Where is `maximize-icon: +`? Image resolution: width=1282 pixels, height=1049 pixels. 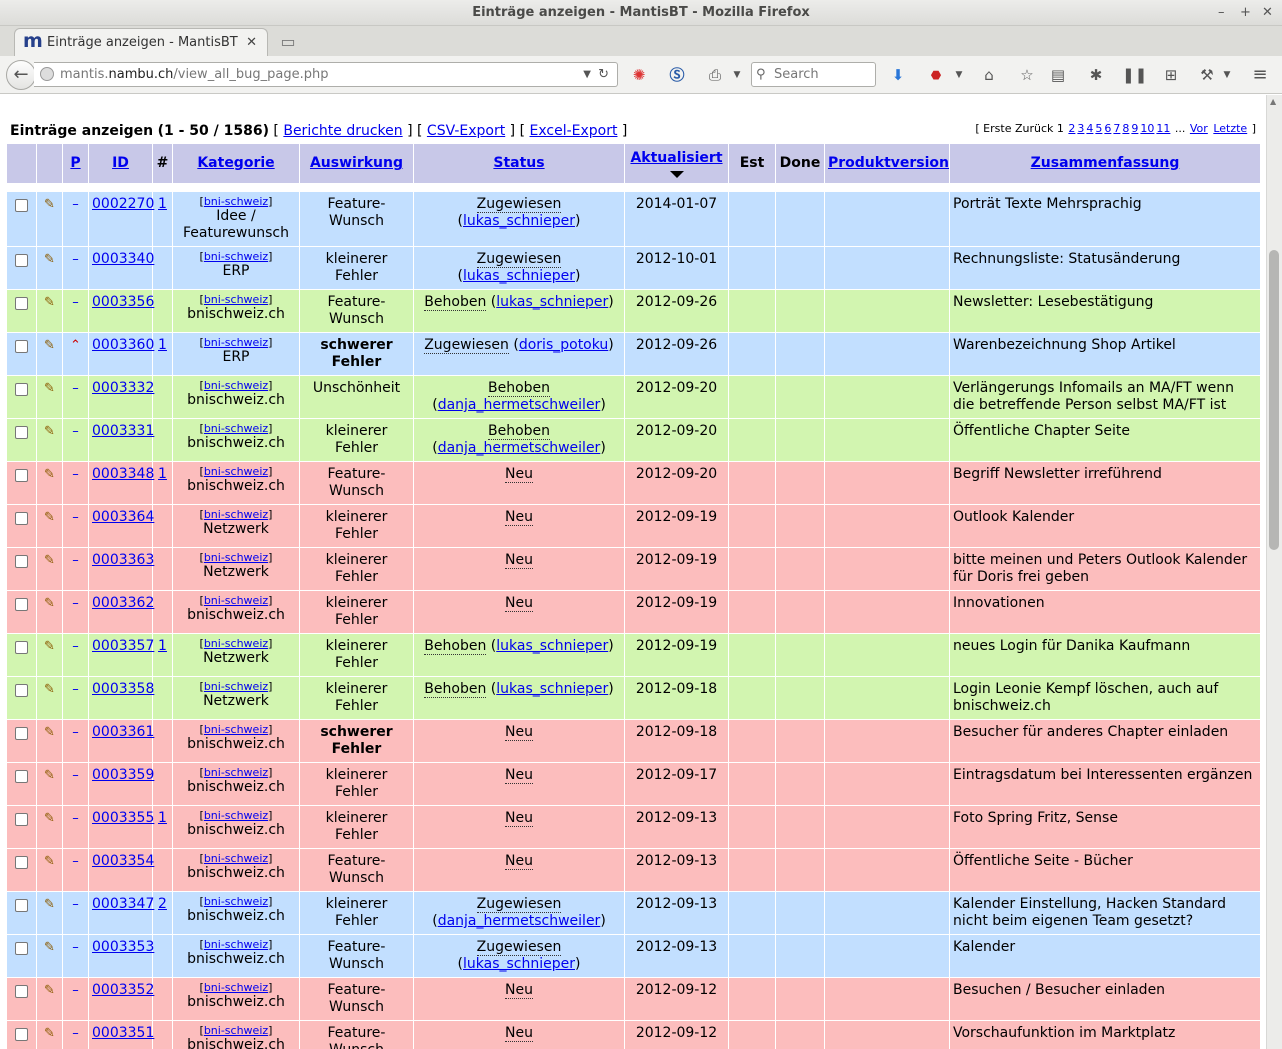 maximize-icon: + is located at coordinates (1245, 13).